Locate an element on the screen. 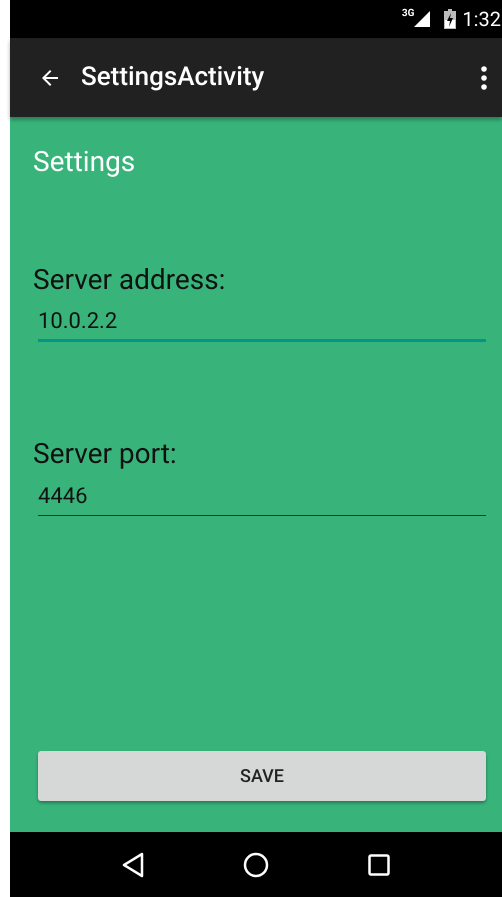 This screenshot has height=897, width=502. field-label: Server address: is located at coordinates (129, 280).